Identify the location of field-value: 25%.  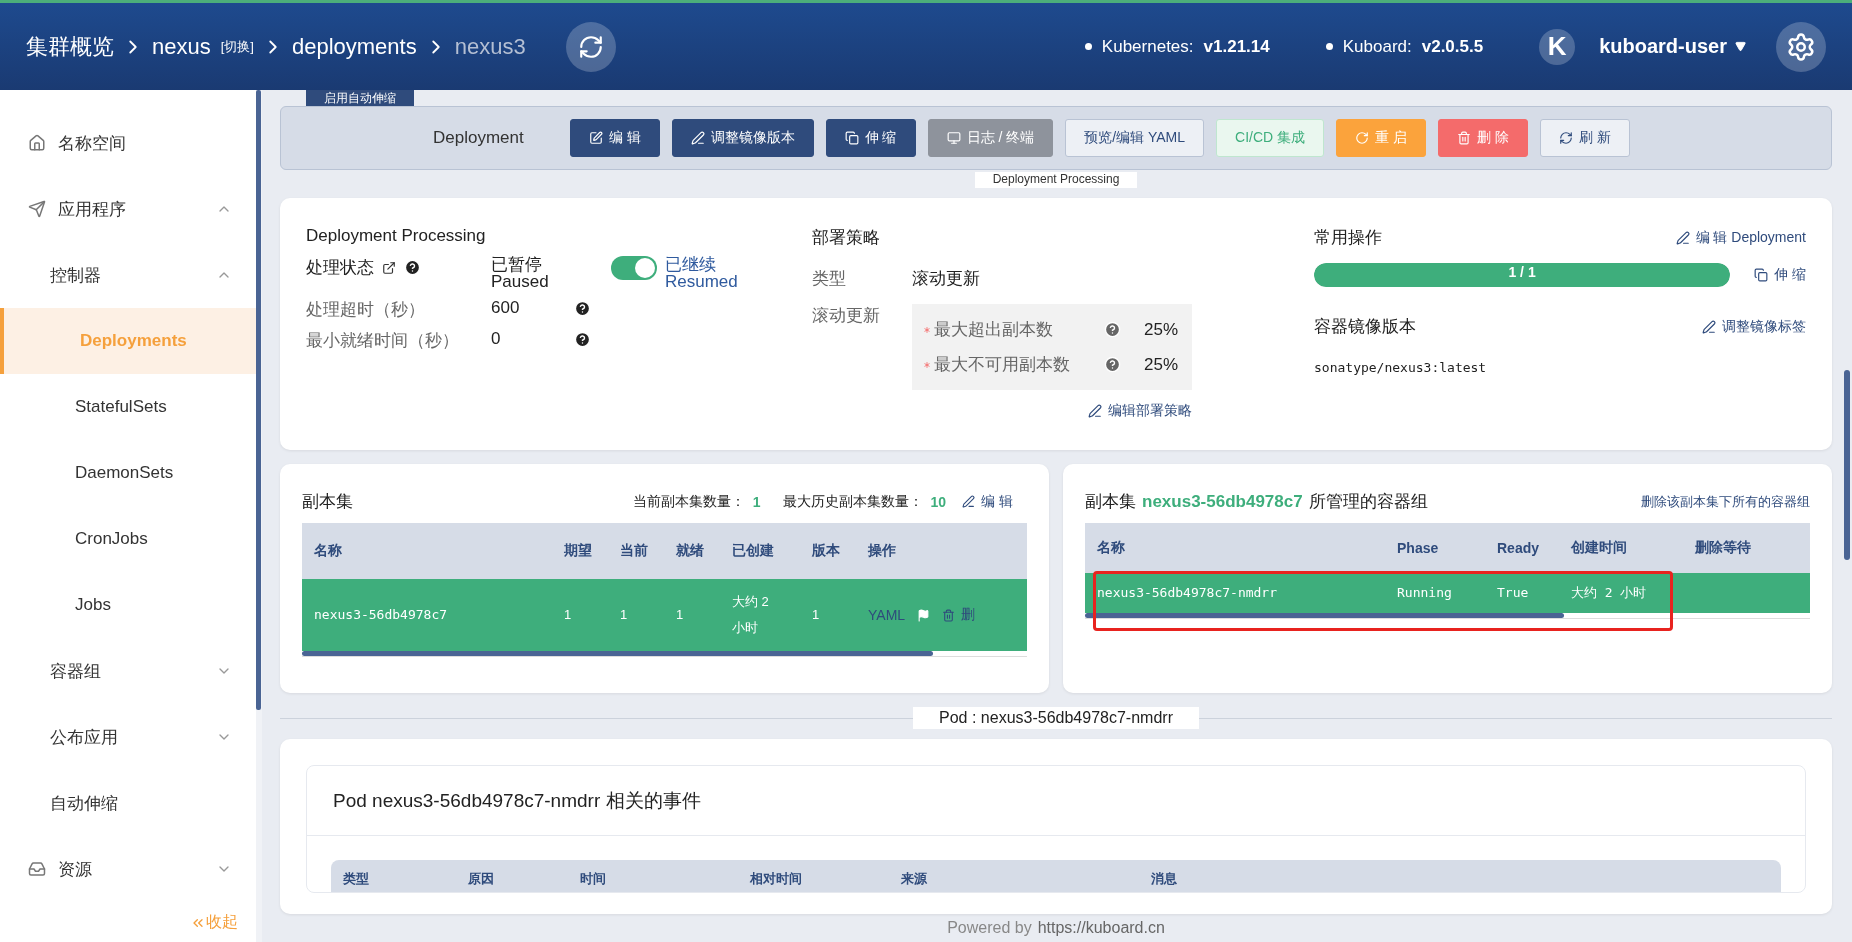
(1162, 329).